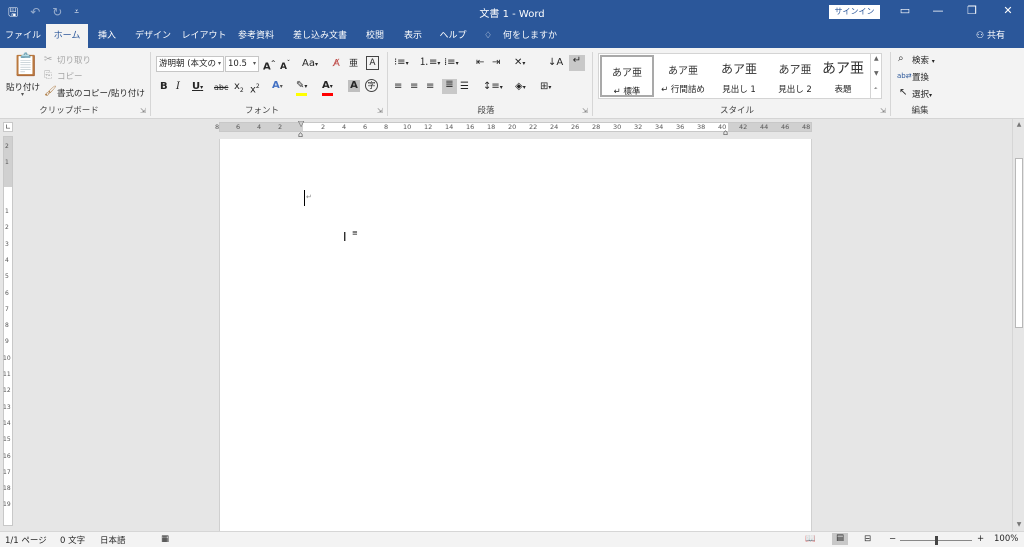 The width and height of the screenshot is (1024, 547). I want to click on zoom-level: 100%, so click(1006, 539).